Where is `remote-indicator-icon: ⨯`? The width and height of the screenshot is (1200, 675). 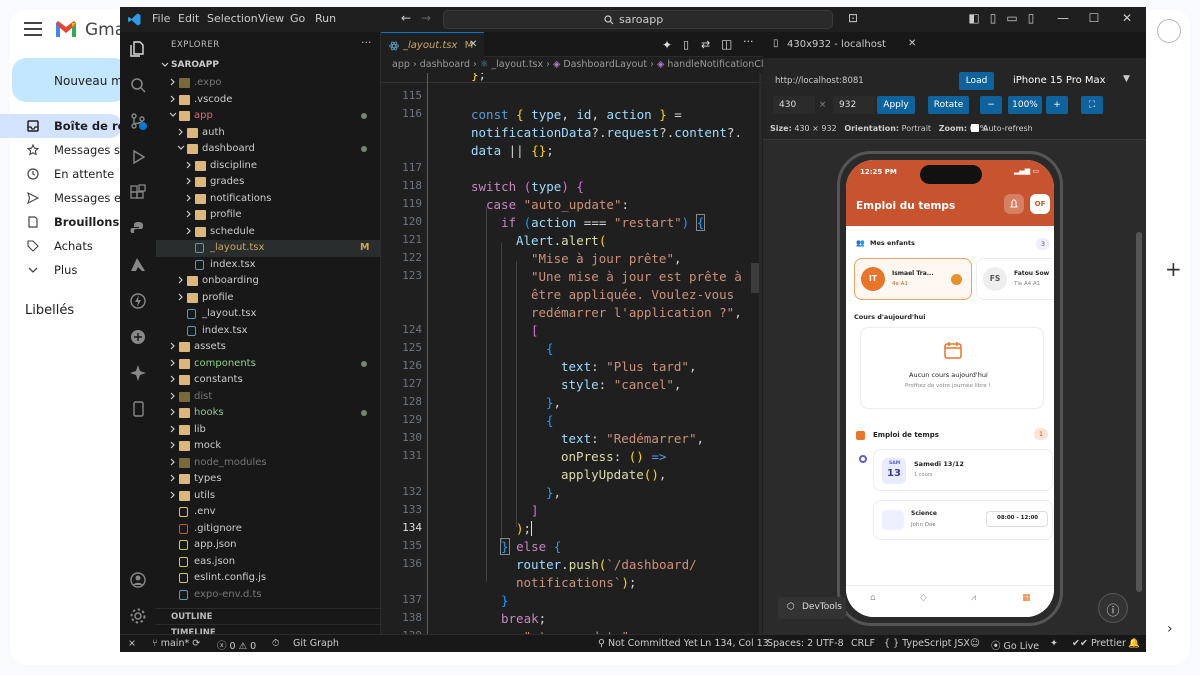
remote-indicator-icon: ⨯ is located at coordinates (132, 643).